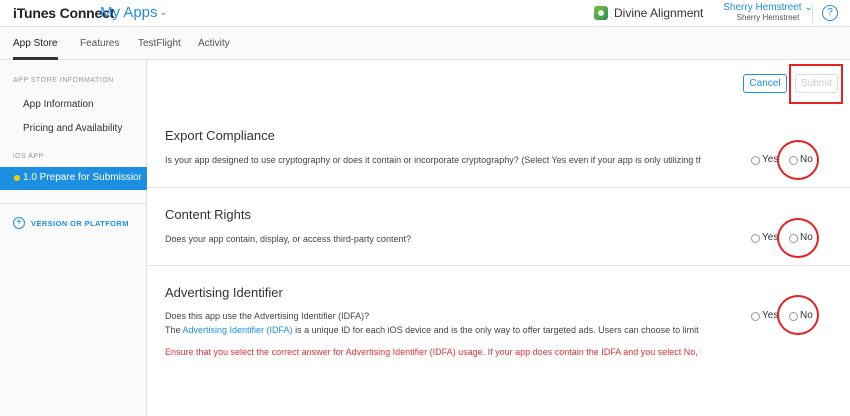  Describe the element at coordinates (63, 80) in the screenshot. I see `sidebar-header-app-store-info: APP STORE INFORMATION` at that location.